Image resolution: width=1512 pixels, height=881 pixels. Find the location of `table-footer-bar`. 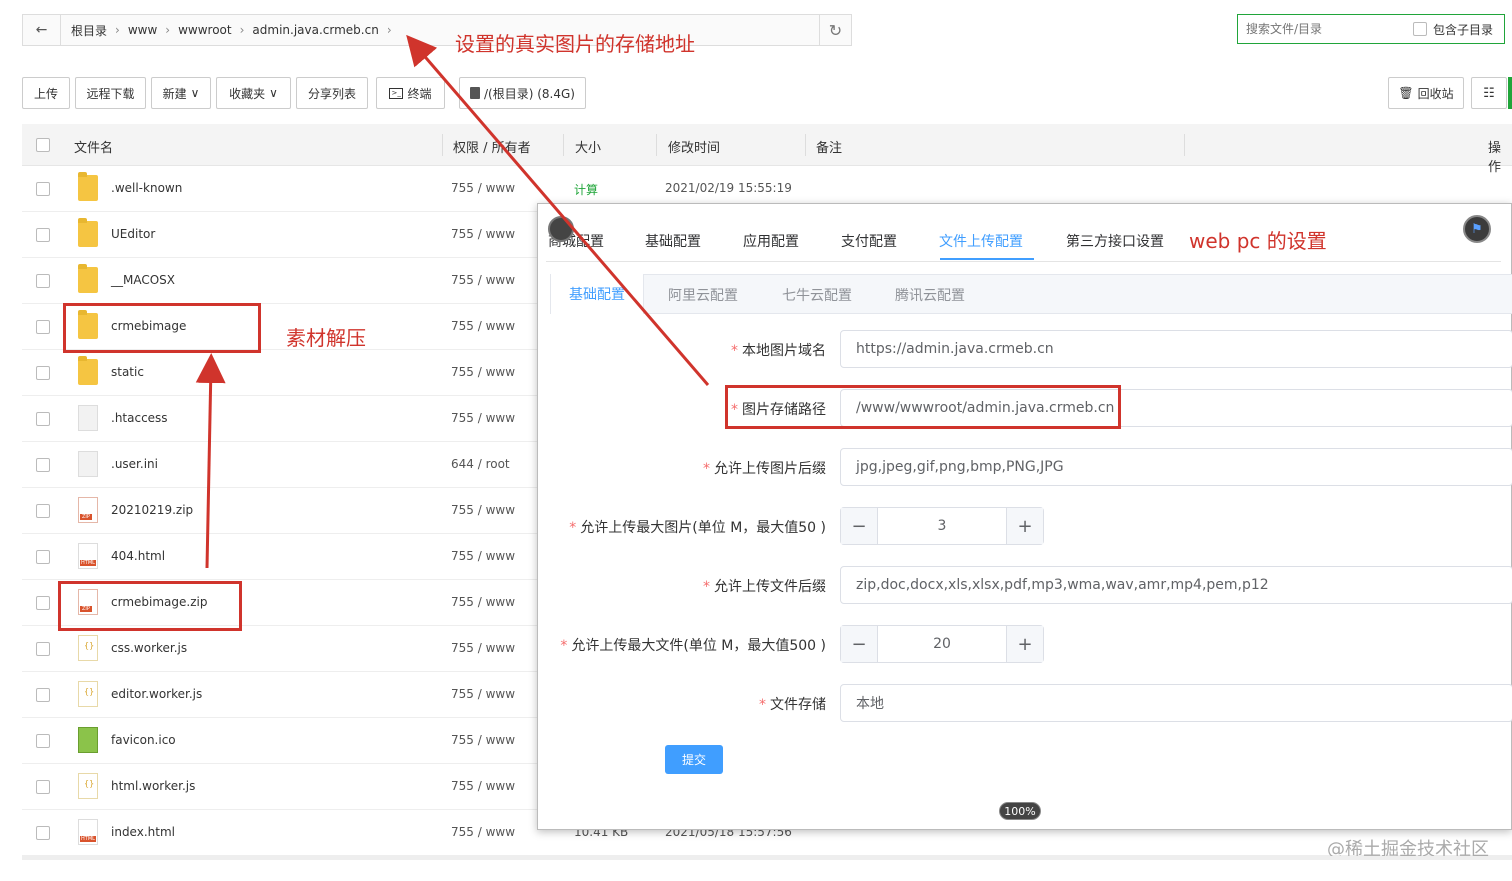

table-footer-bar is located at coordinates (767, 858).